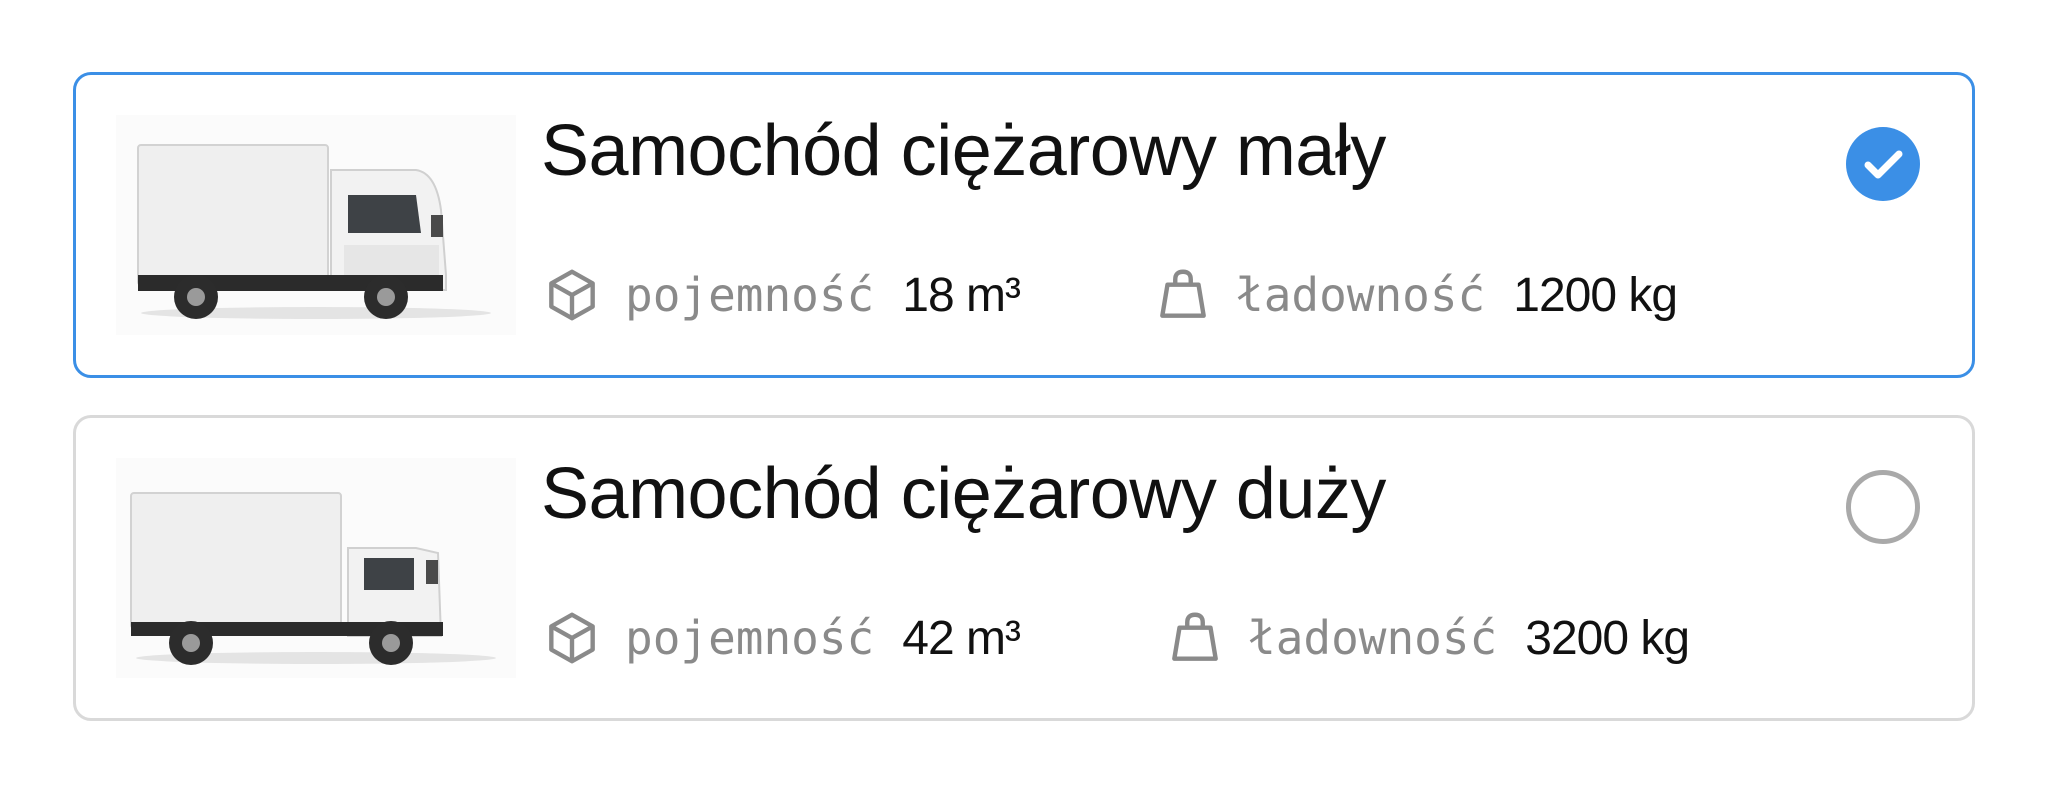 Image resolution: width=2049 pixels, height=798 pixels. I want to click on large-truck-image, so click(316, 568).